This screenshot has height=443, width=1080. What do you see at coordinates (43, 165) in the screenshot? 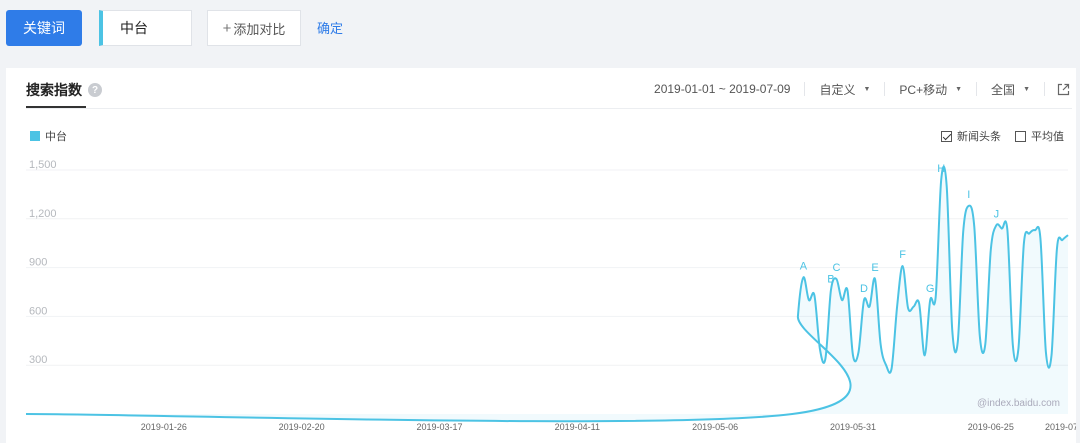
I see `y-tick-label: 1,500` at bounding box center [43, 165].